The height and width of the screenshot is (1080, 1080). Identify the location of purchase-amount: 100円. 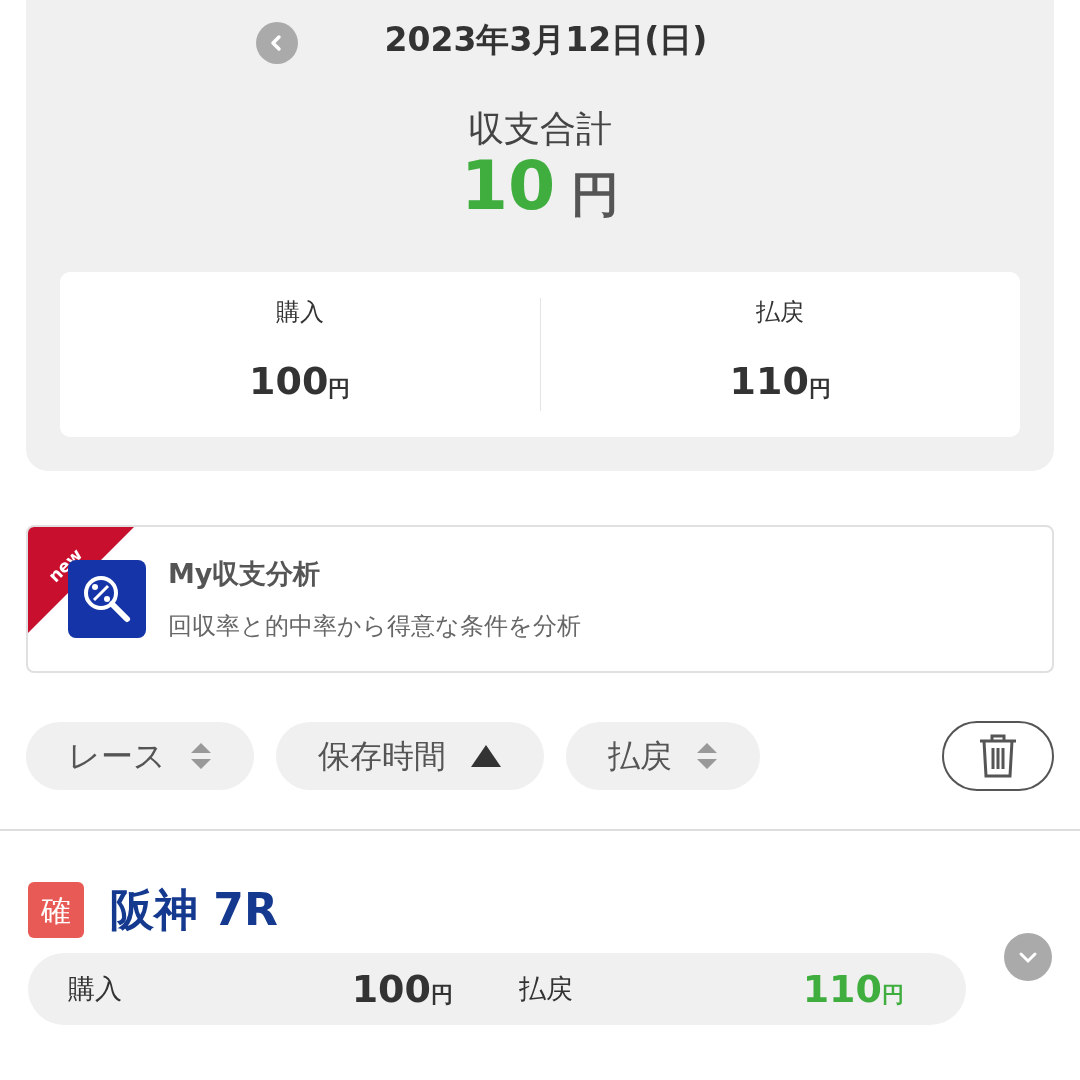
(402, 989).